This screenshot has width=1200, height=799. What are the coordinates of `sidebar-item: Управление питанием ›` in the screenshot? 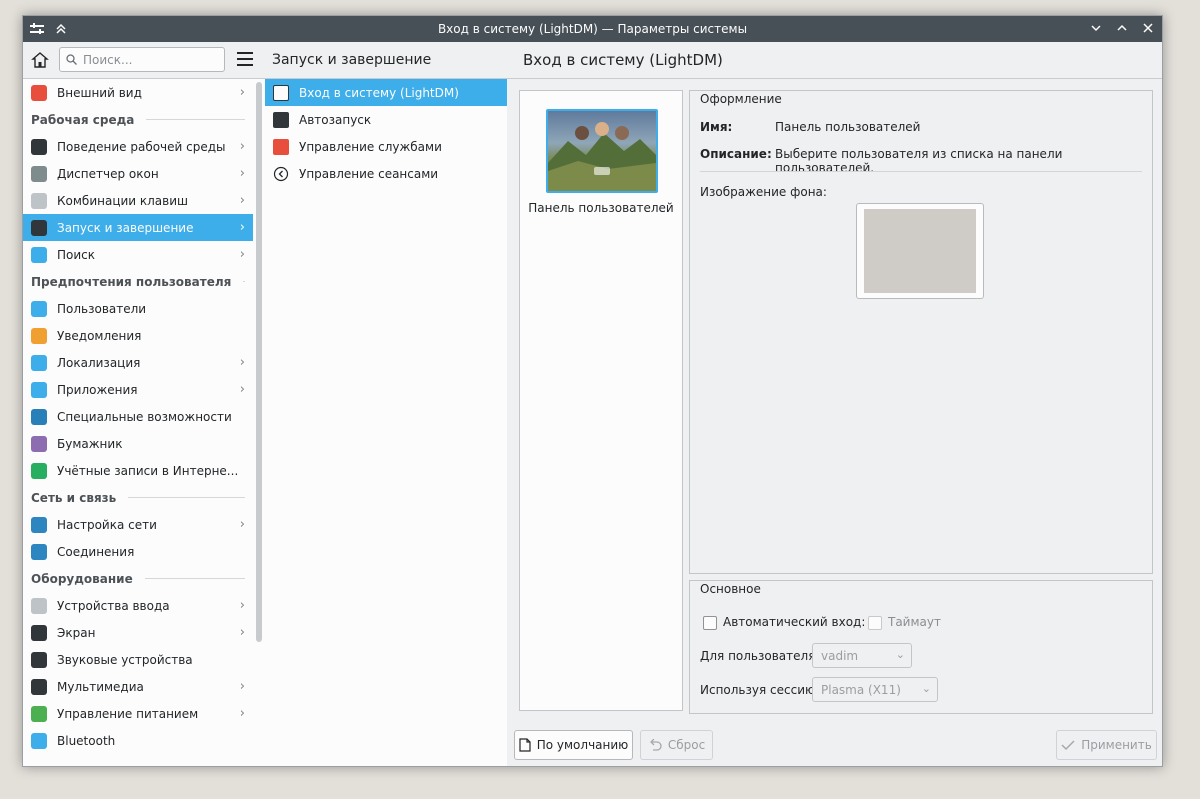 It's located at (138, 713).